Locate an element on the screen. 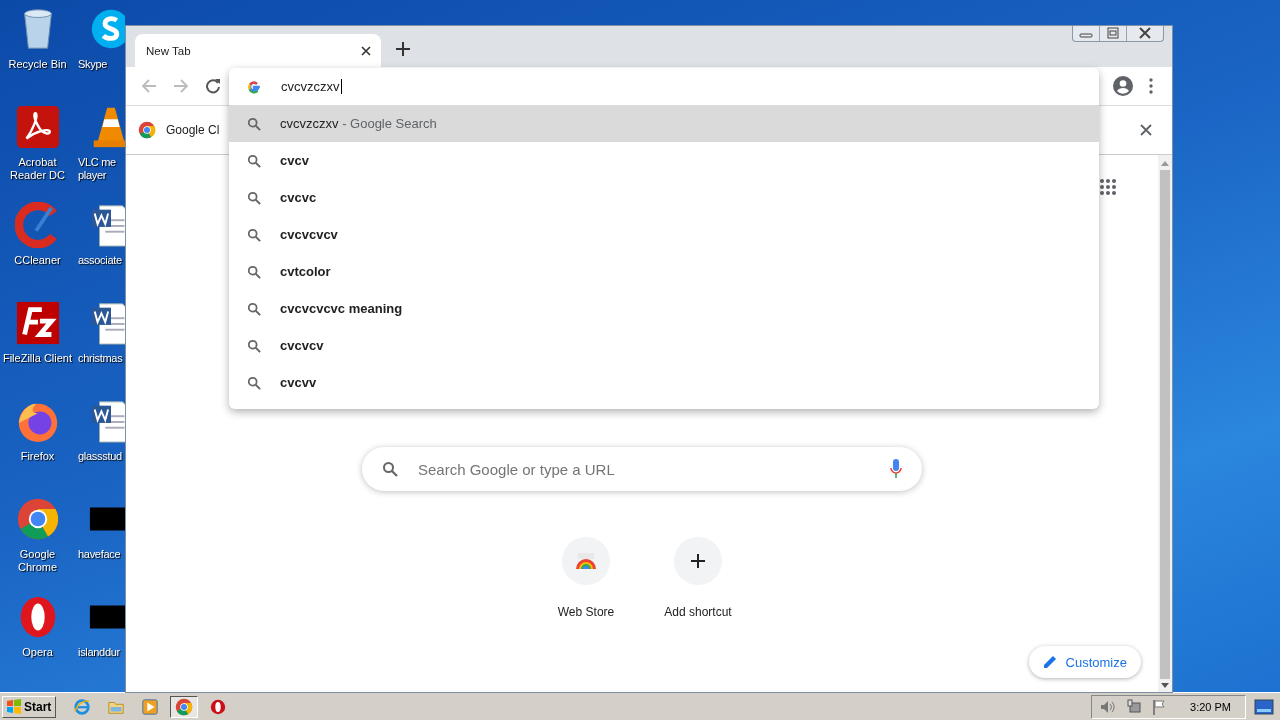 The width and height of the screenshot is (1280, 720). desktop-icon-label: christmas is located at coordinates (100, 358).